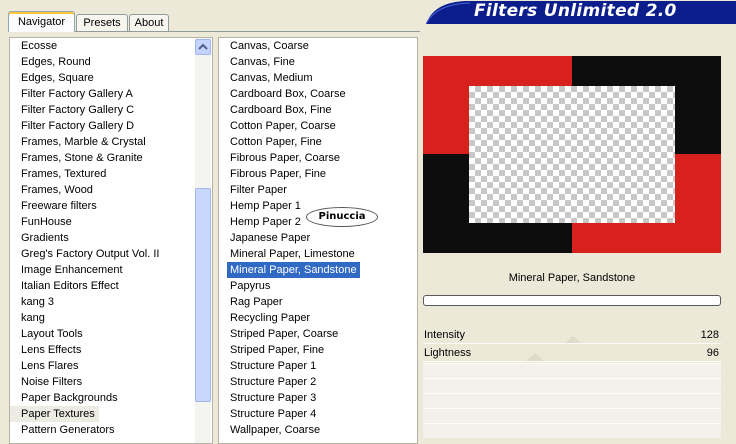 Image resolution: width=736 pixels, height=444 pixels. Describe the element at coordinates (41, 21) in the screenshot. I see `tab-navigator: Navigator` at that location.